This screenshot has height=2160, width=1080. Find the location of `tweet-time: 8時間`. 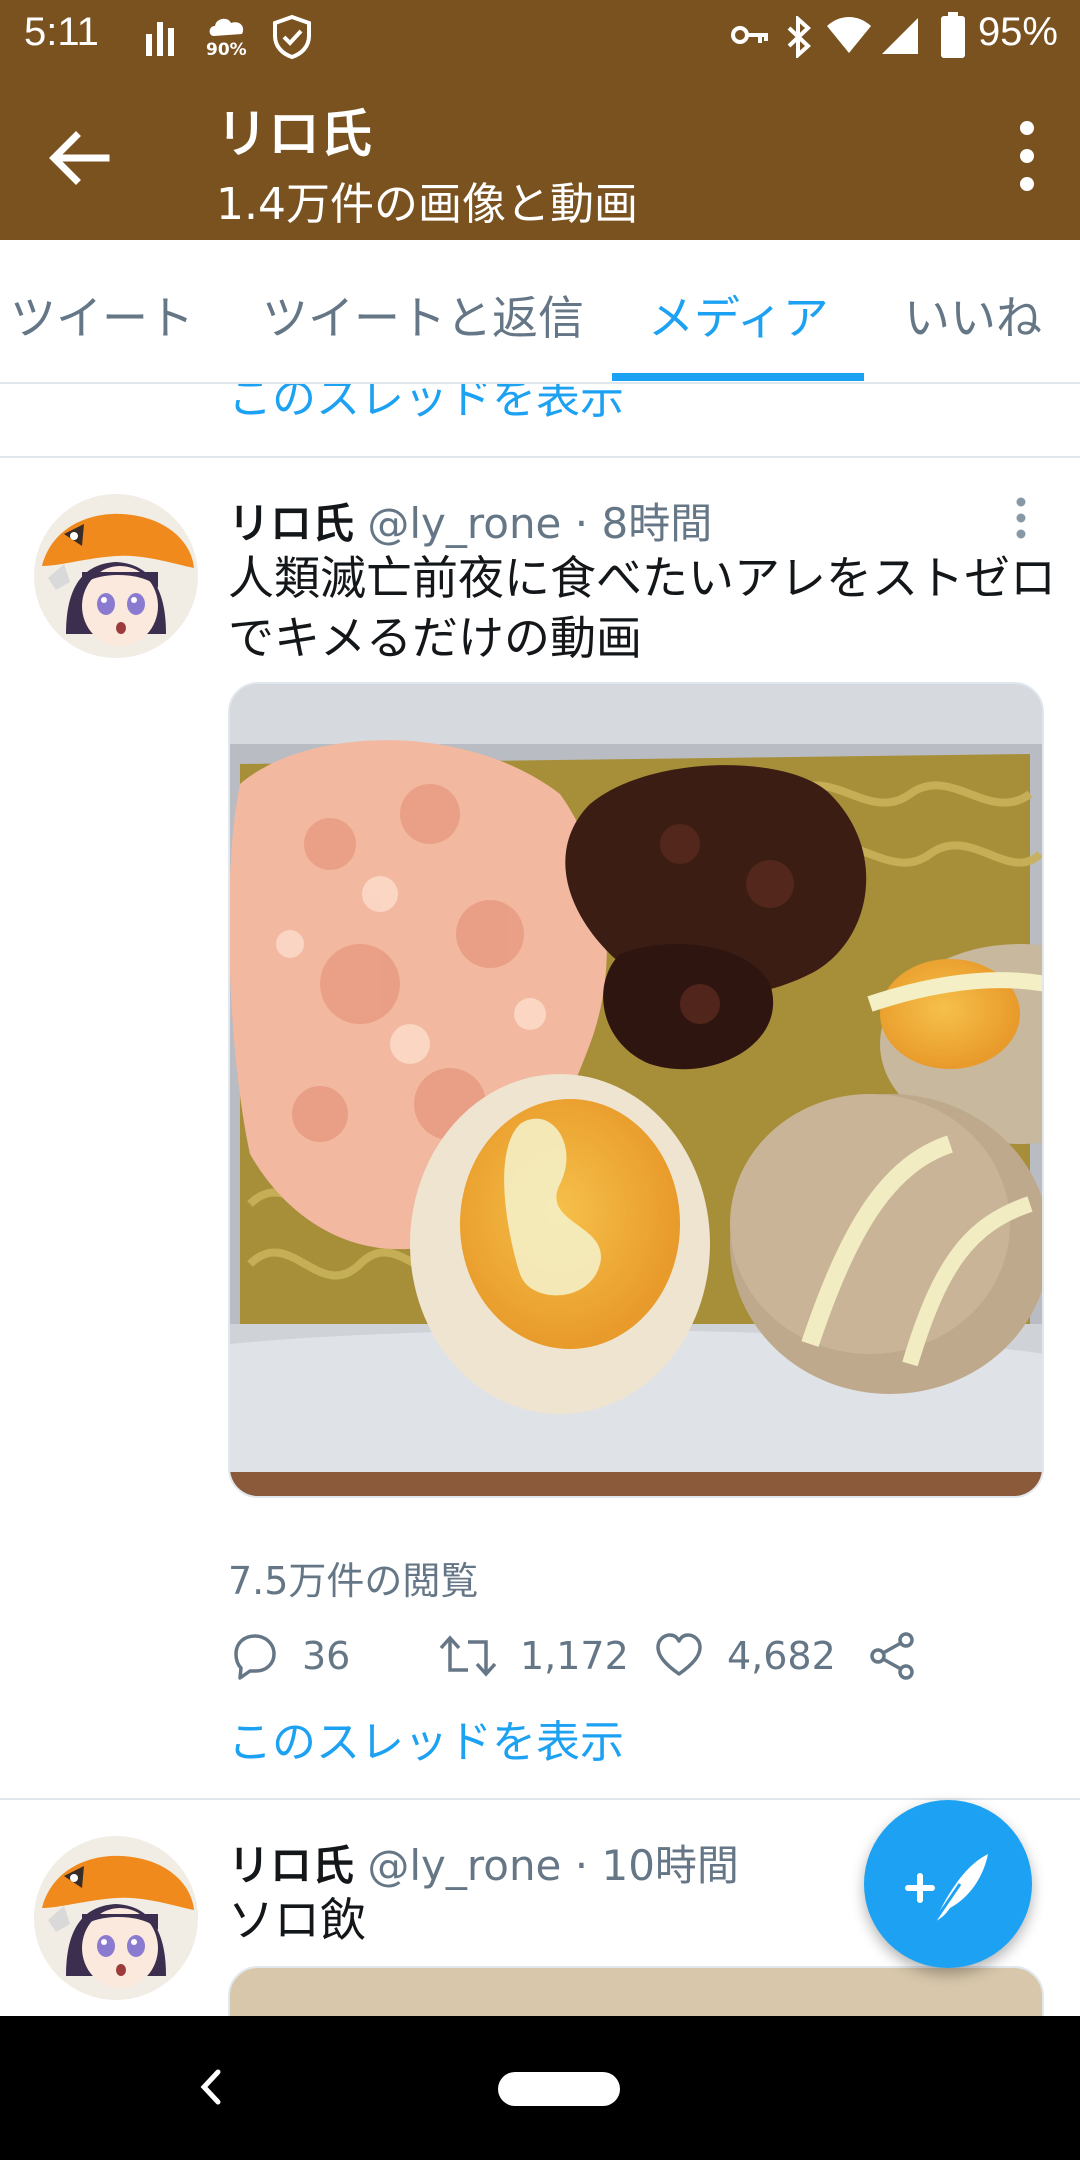

tweet-time: 8時間 is located at coordinates (657, 523).